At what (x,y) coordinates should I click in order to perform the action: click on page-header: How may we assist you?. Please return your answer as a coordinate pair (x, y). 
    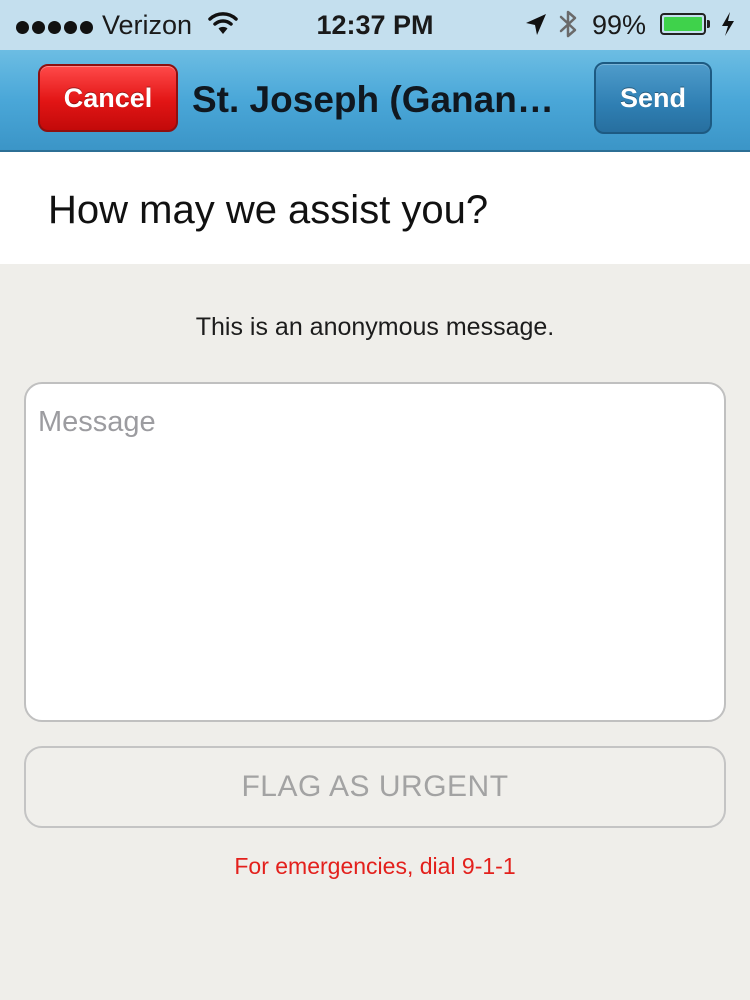
    Looking at the image, I should click on (375, 208).